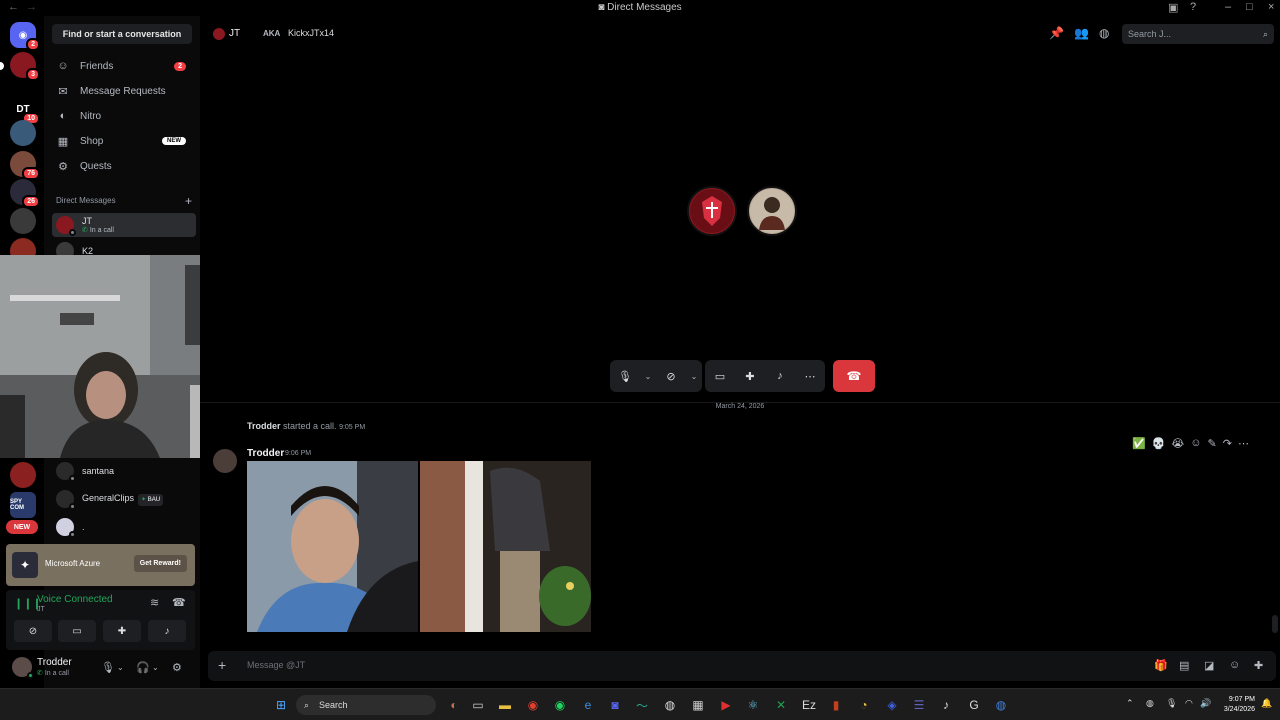 Image resolution: width=1280 pixels, height=720 pixels. I want to click on server-icon: 3, so click(25, 66).